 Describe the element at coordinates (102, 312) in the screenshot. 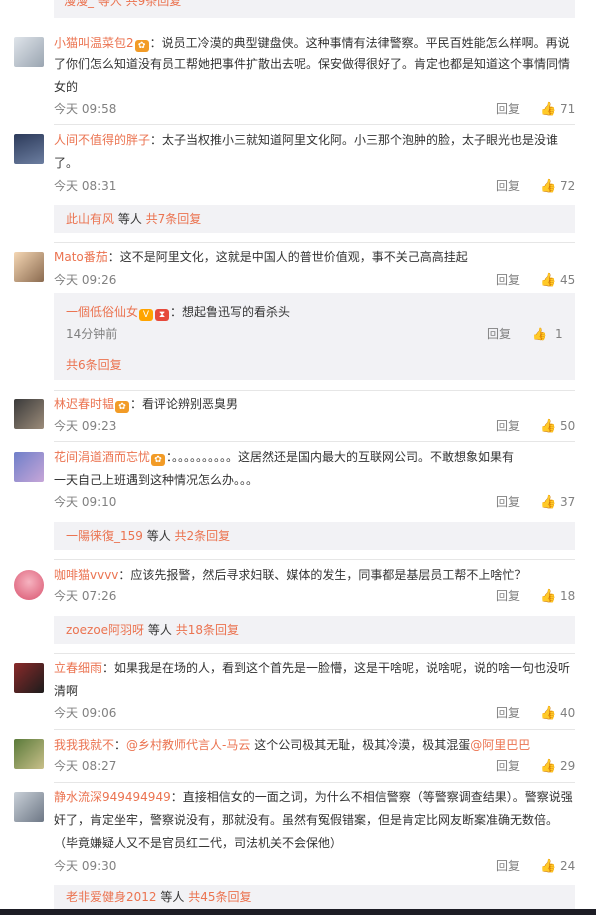

I see `reply-user-link: 一個低俗仙女` at that location.